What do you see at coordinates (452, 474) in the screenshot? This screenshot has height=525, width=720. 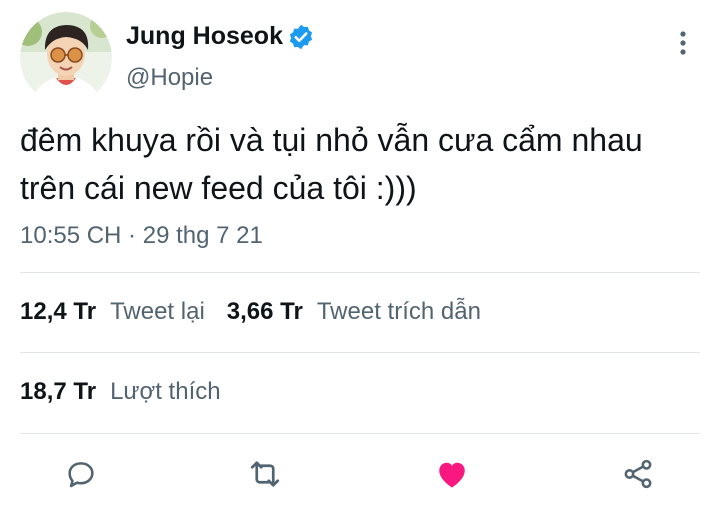 I see `heart-icon` at bounding box center [452, 474].